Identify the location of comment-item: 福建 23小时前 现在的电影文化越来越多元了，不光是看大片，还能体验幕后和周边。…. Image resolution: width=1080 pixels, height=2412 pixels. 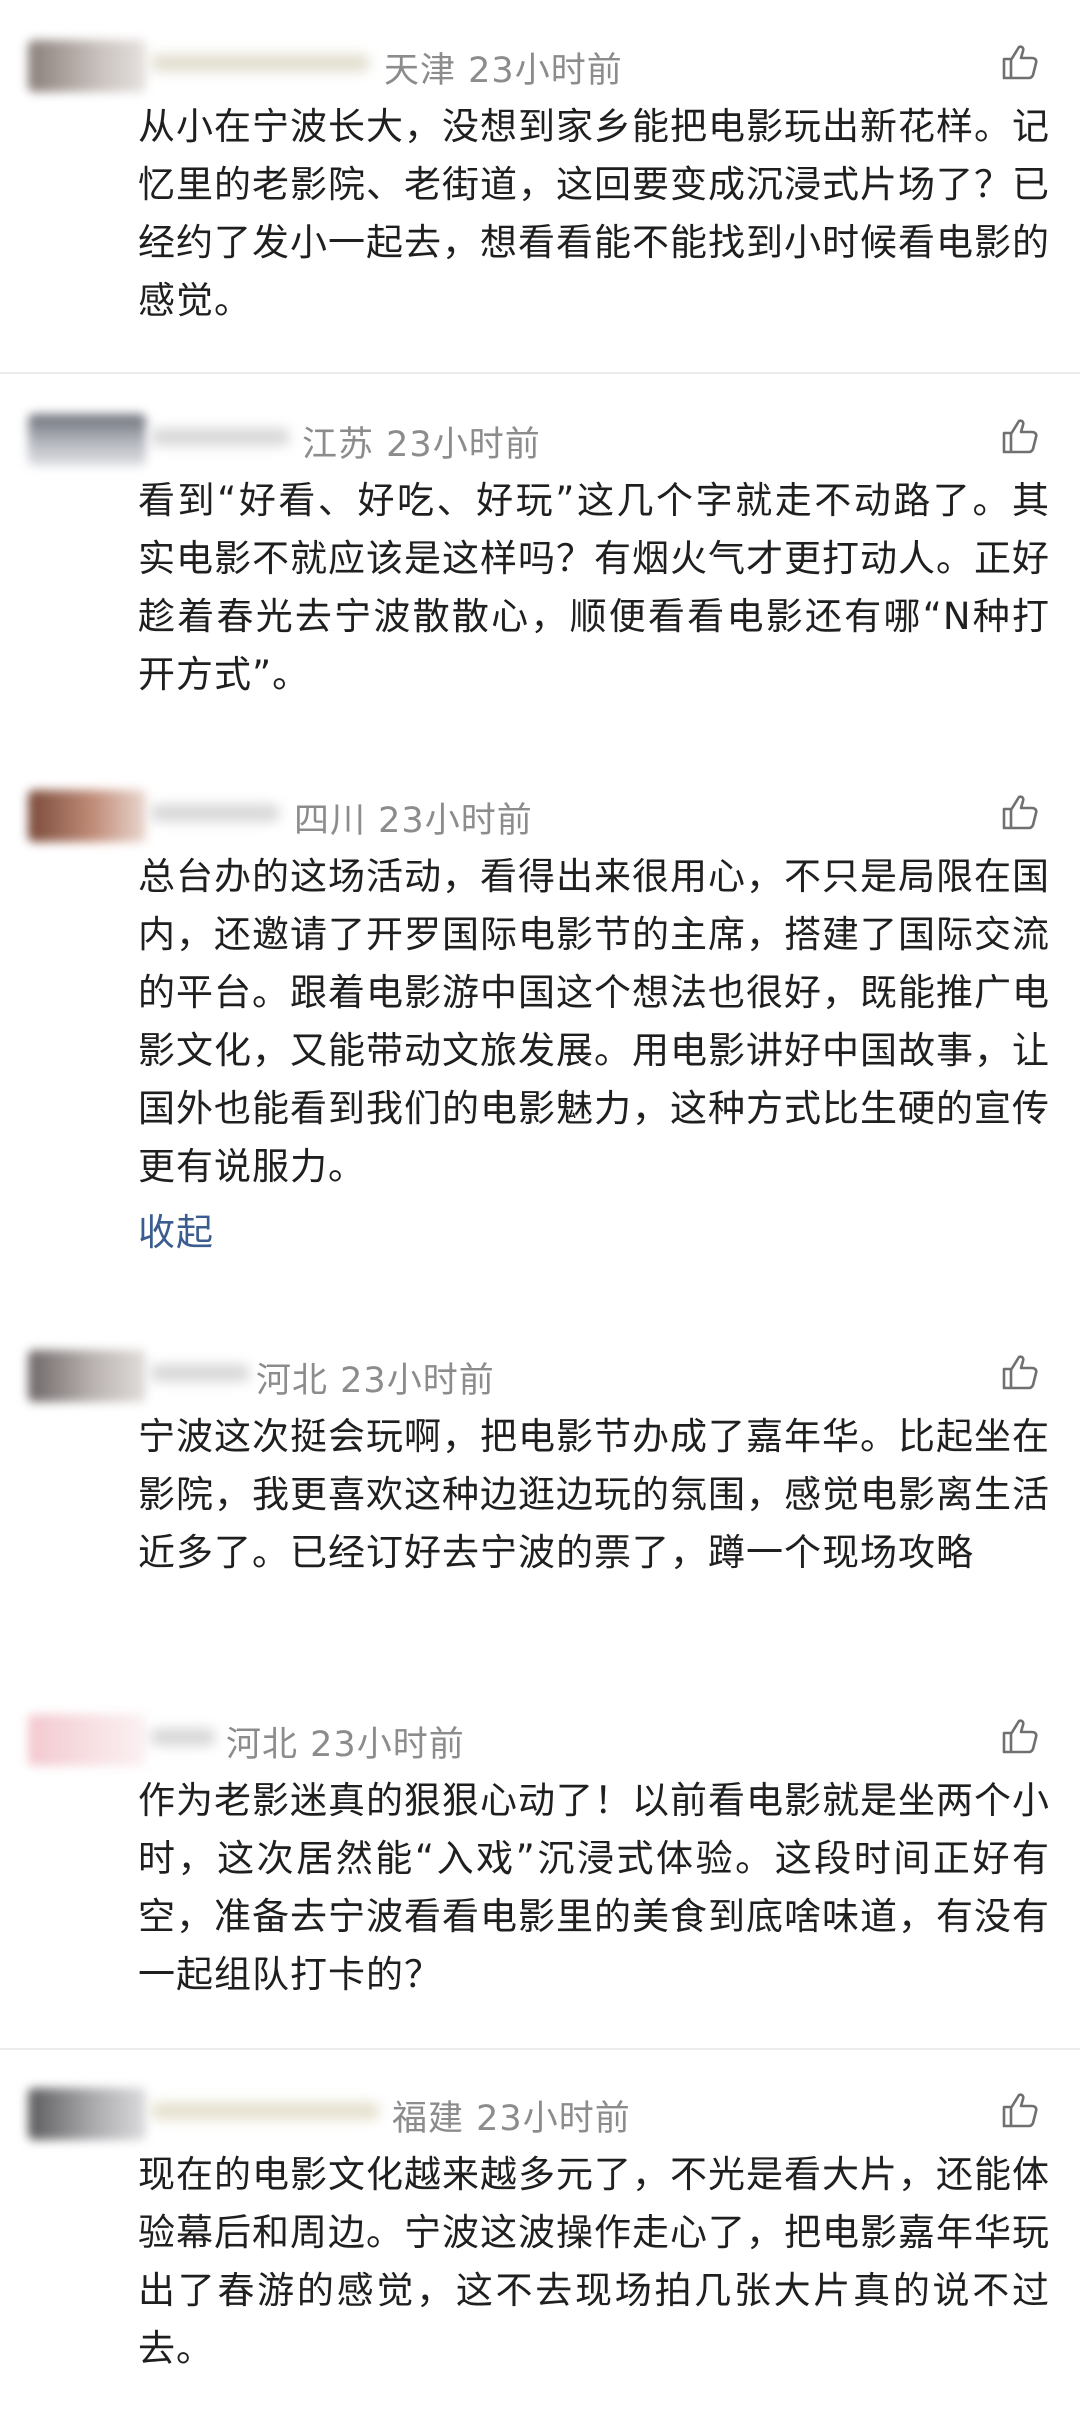
(540, 2244).